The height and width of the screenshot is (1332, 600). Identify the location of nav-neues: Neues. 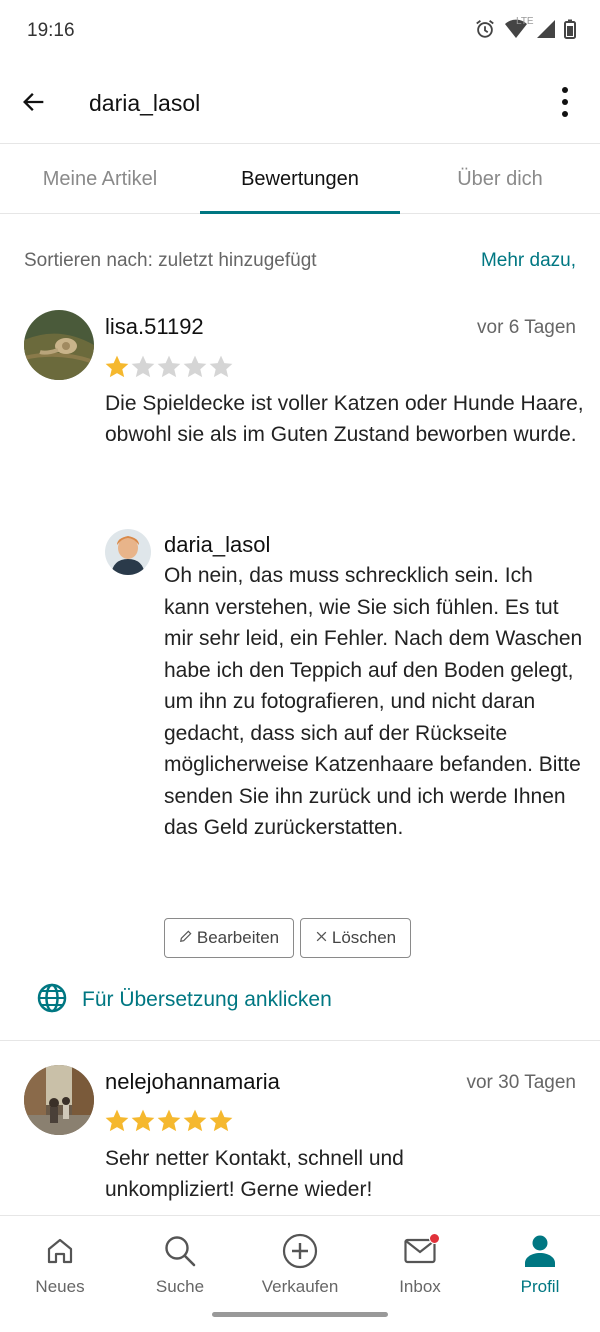
(60, 1263).